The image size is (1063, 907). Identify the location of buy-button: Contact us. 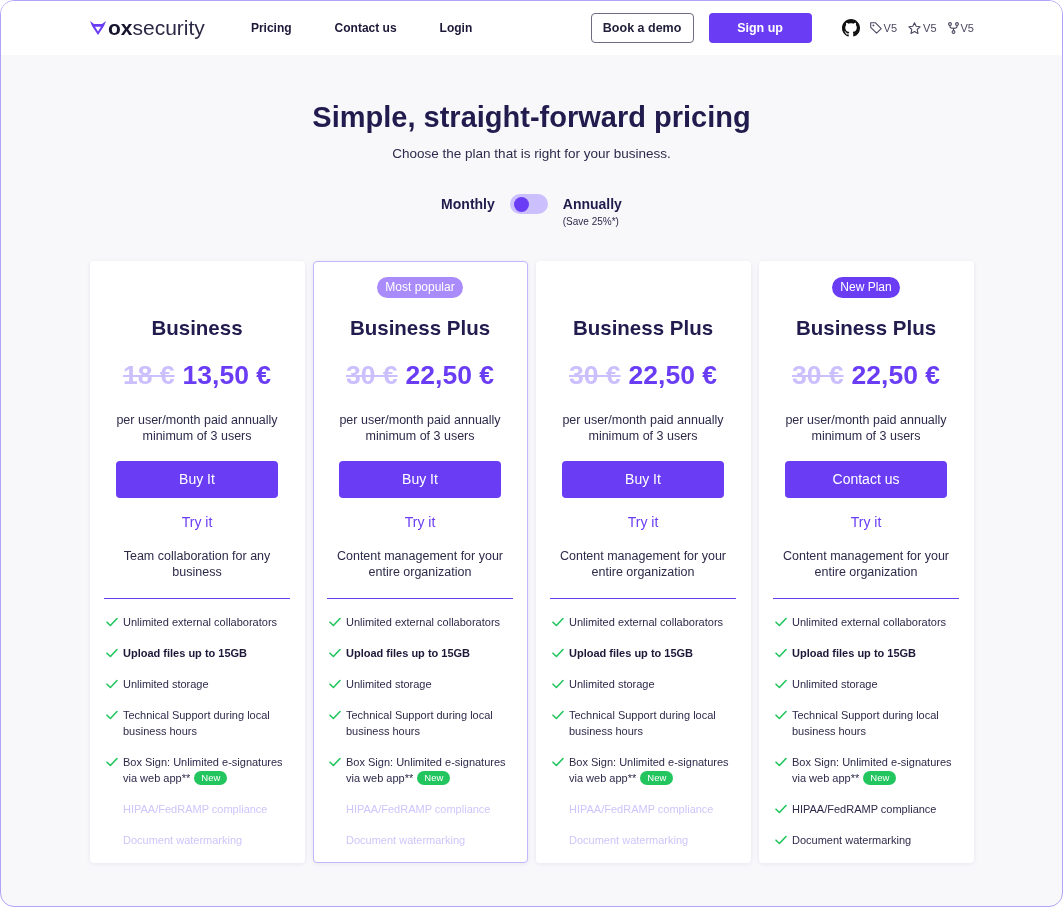
(866, 479).